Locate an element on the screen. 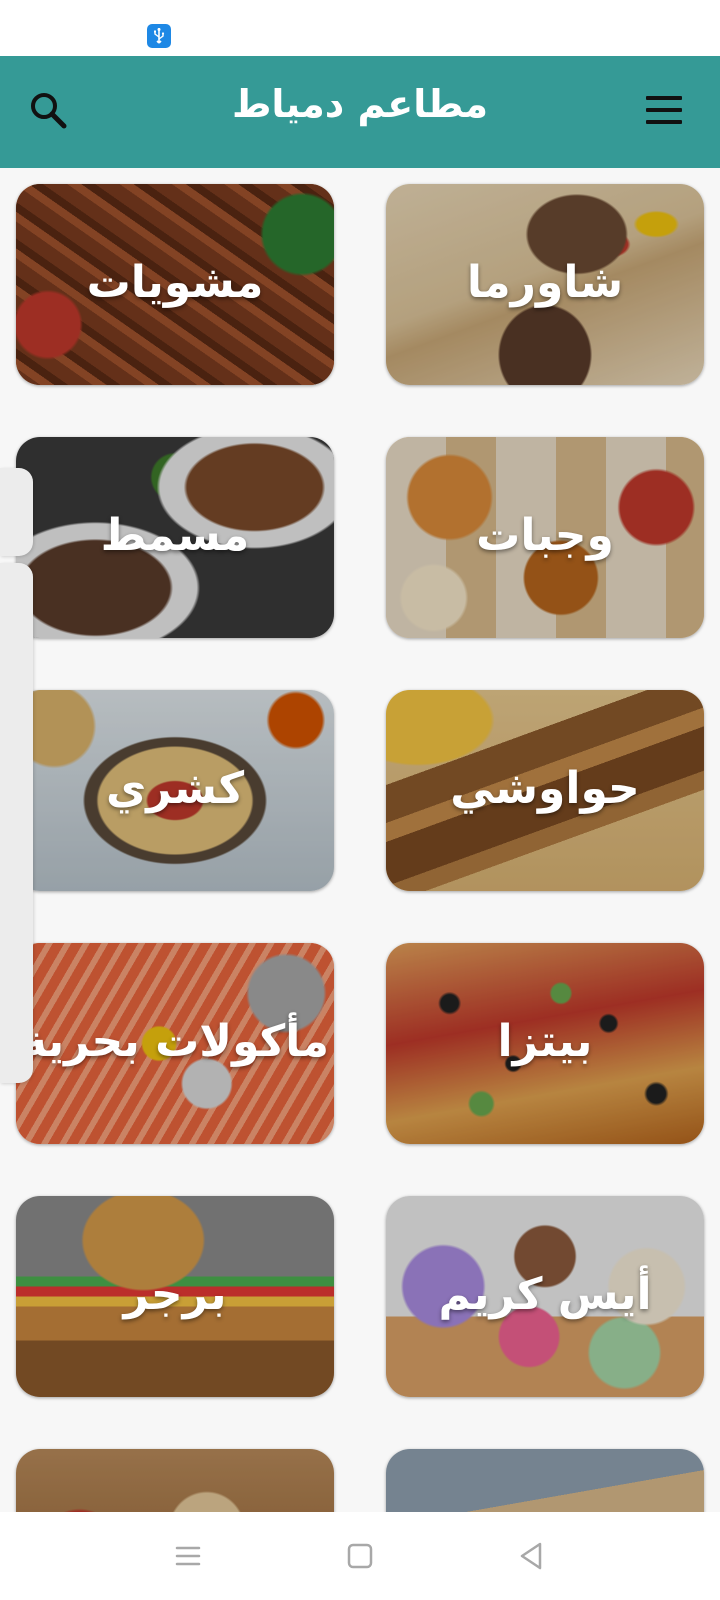 The image size is (720, 1600). category-label: حواوشي is located at coordinates (545, 788).